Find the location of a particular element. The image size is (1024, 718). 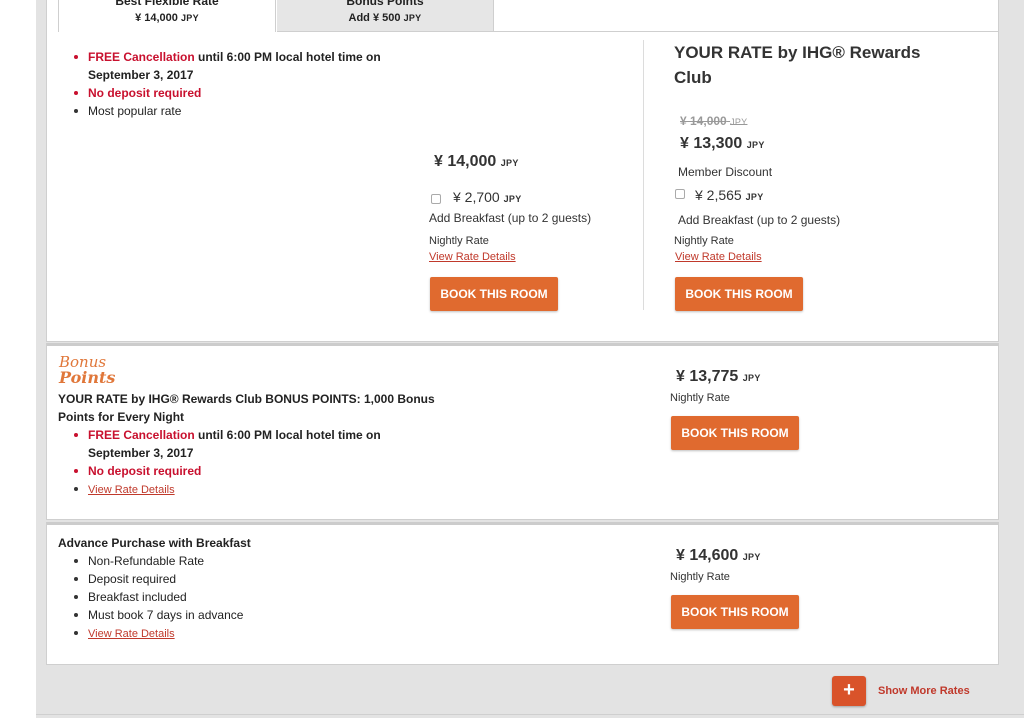

list-item: Non-Refundable Rate is located at coordinates (248, 561).